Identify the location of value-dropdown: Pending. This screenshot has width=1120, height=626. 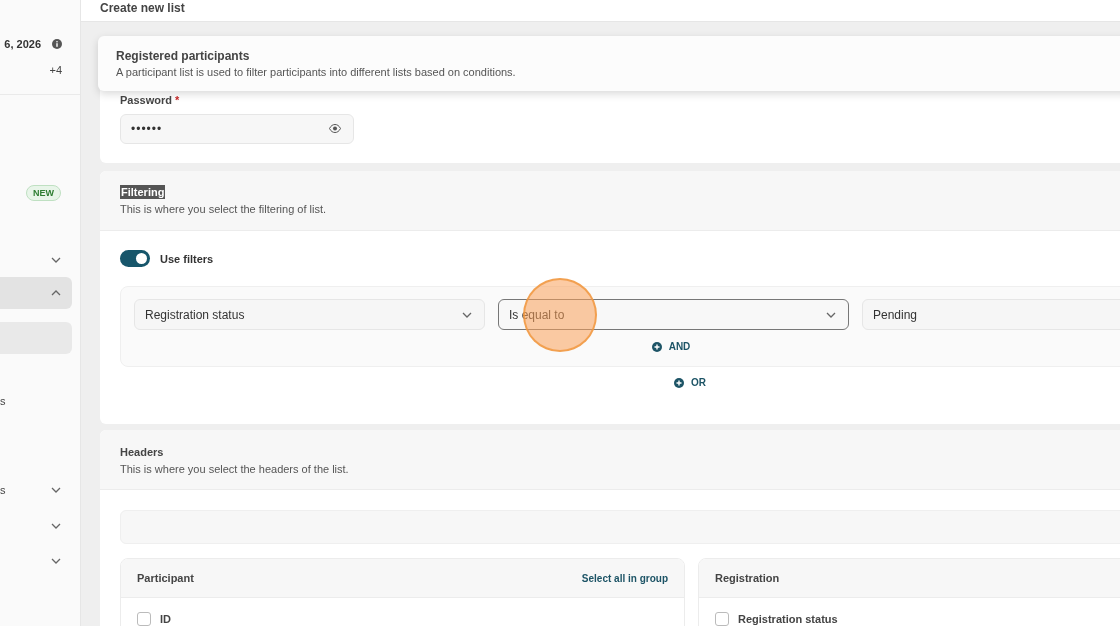
(991, 314).